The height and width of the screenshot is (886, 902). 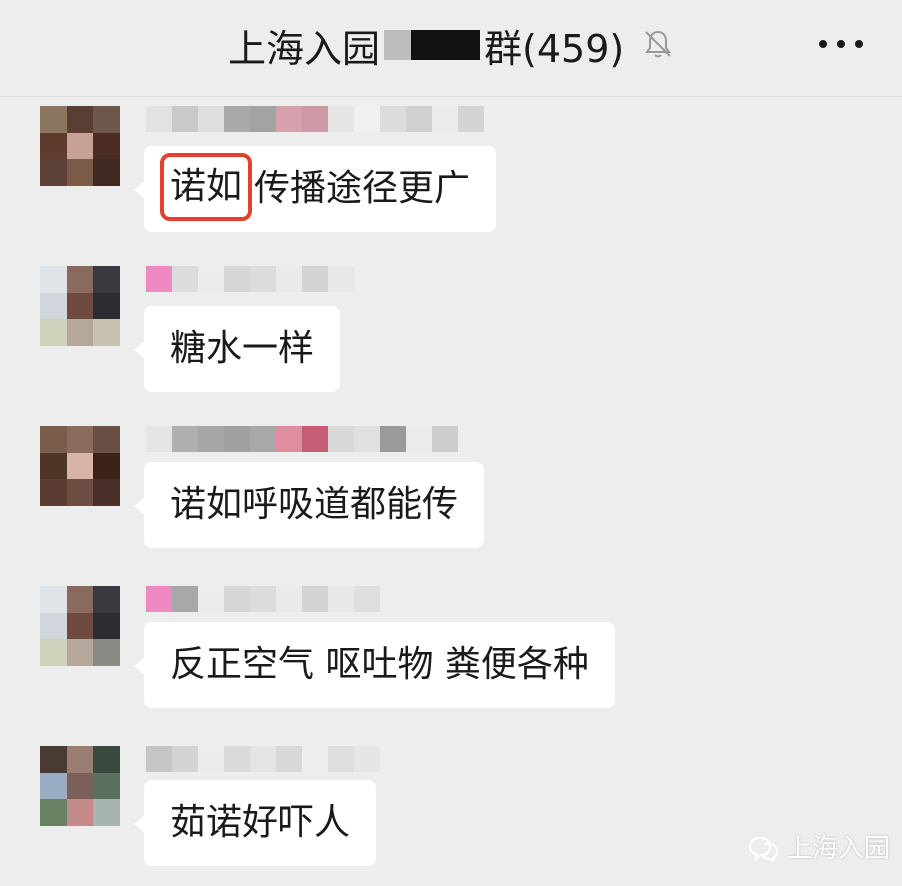 I want to click on message-bubble: 糖水一样, so click(x=237, y=349).